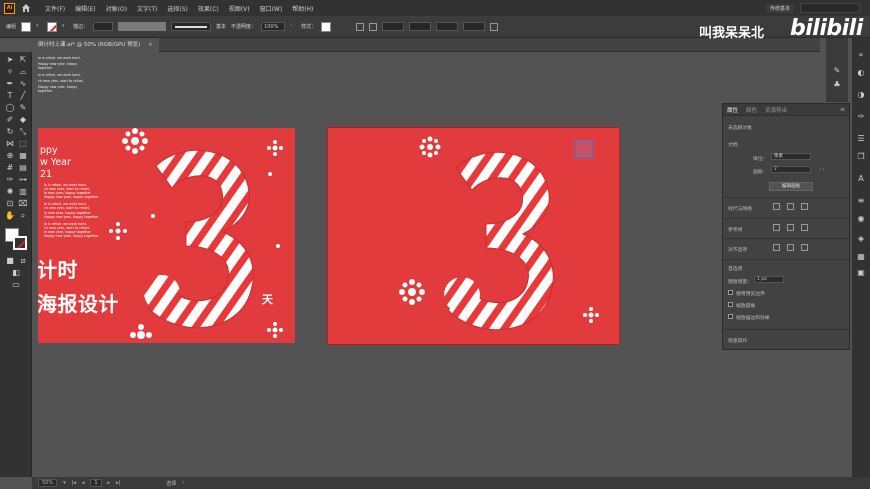  I want to click on transparency-grid-icon, so click(804, 206).